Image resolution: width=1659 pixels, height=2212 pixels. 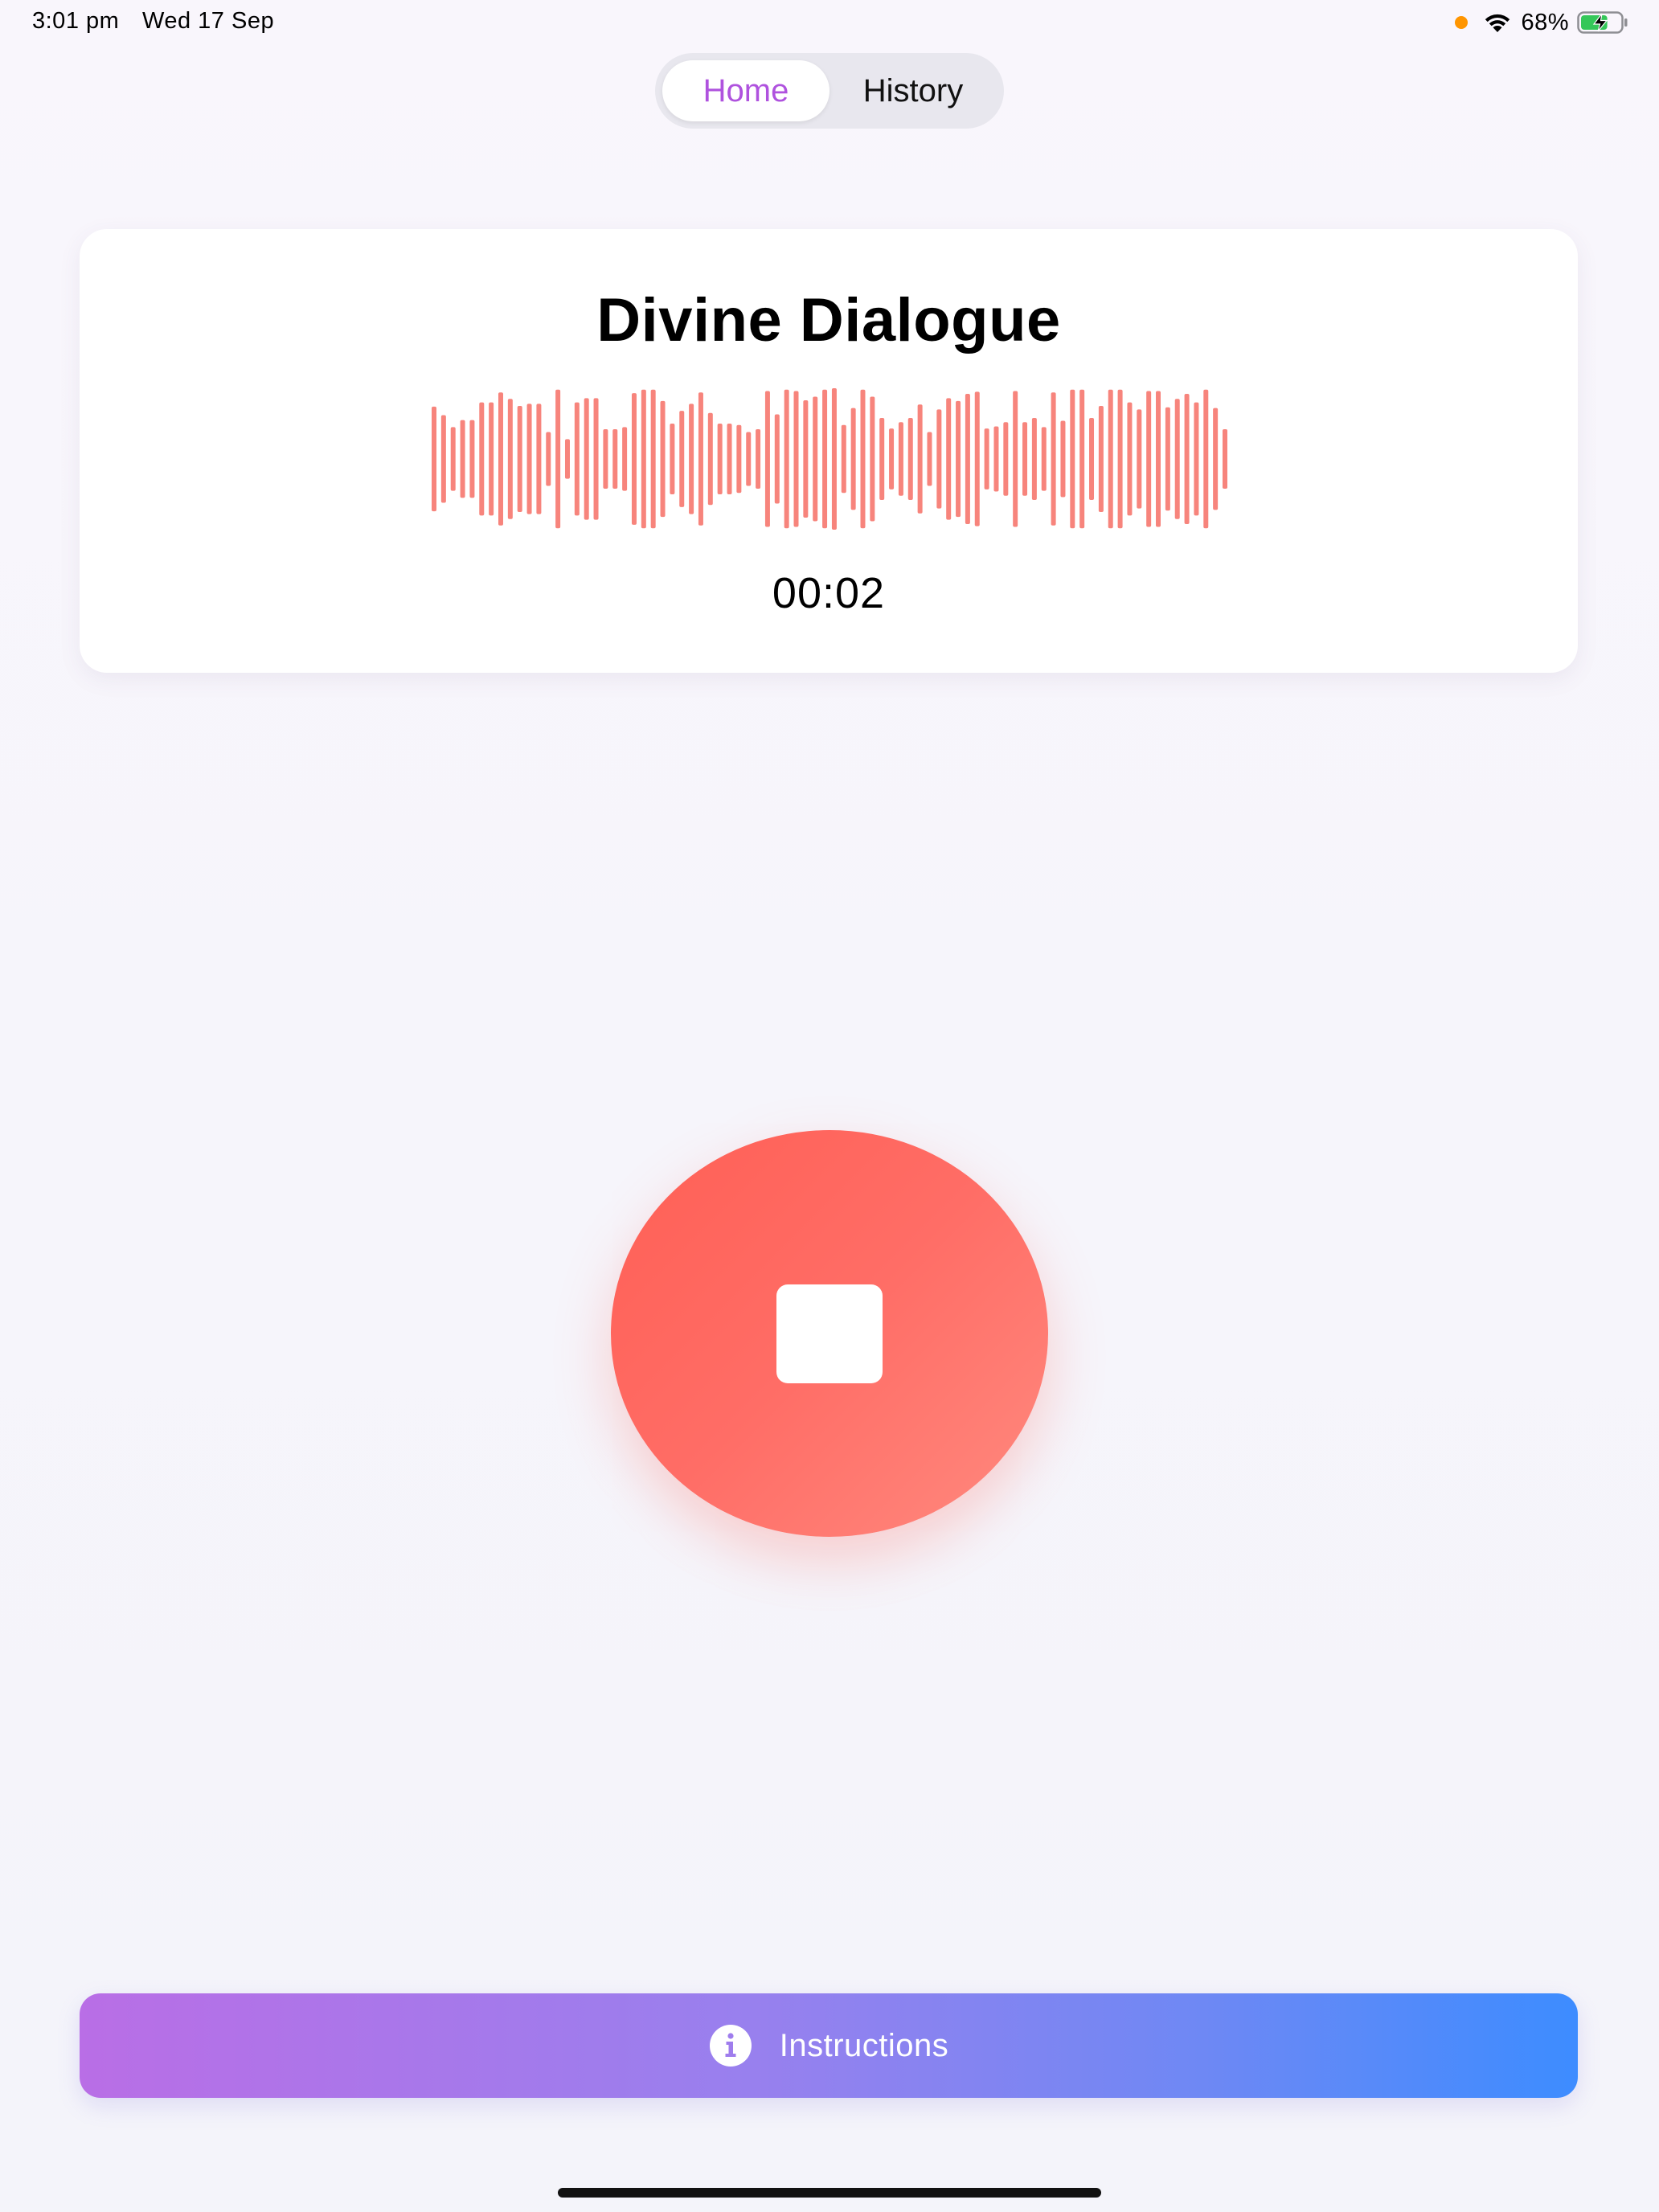 I want to click on info-icon, so click(x=730, y=2046).